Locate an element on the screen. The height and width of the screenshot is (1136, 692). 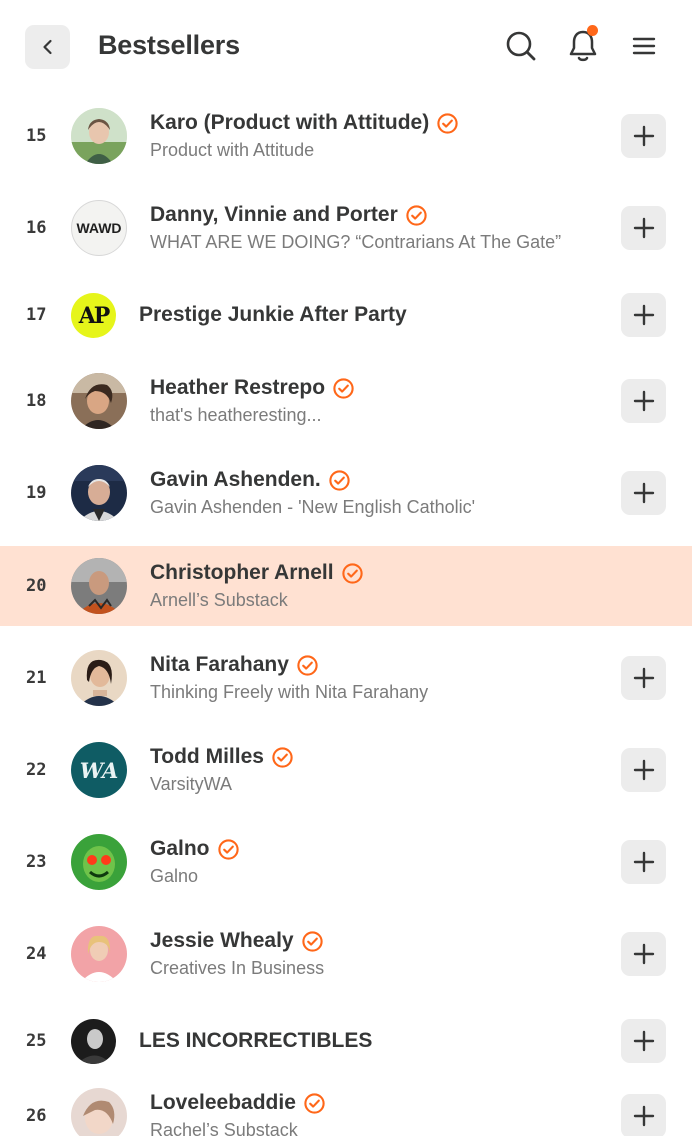
rank-number: 23 is located at coordinates (36, 862).